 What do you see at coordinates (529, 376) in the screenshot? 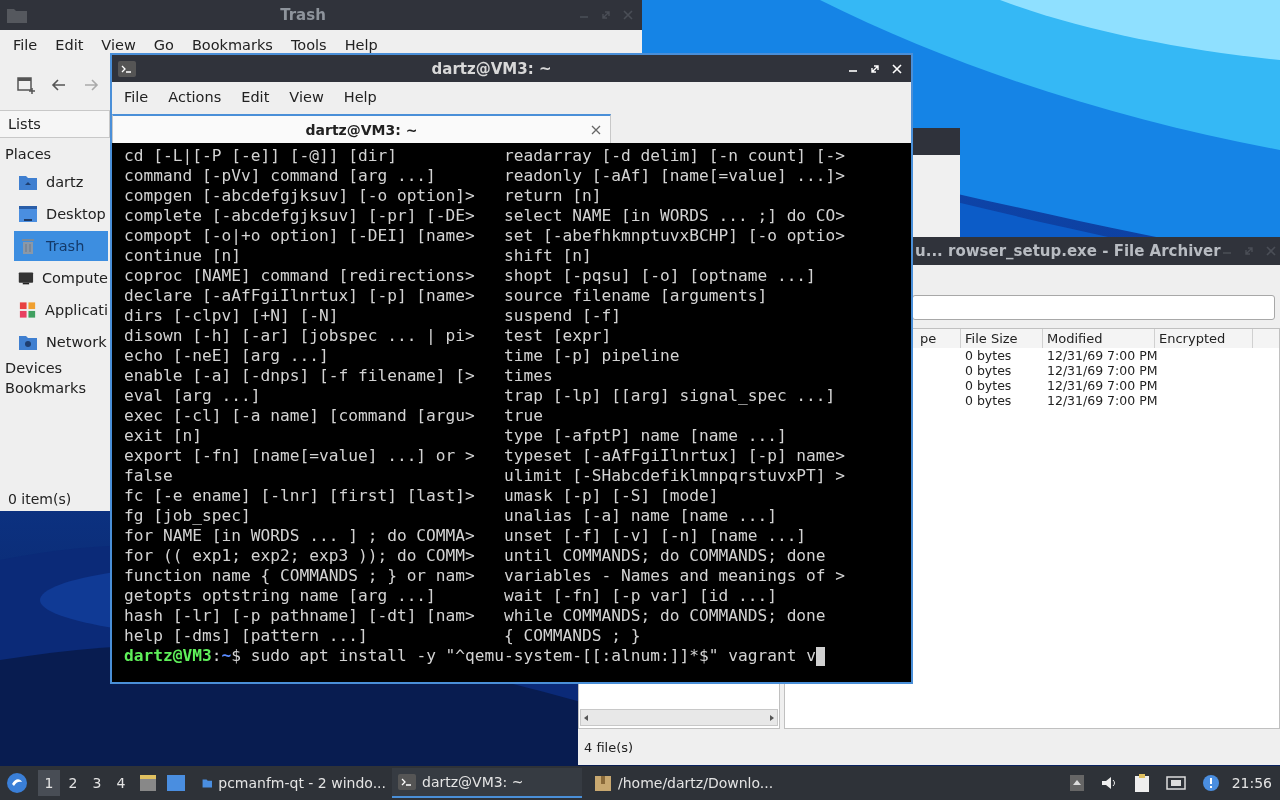
I see `terminal-text: times` at bounding box center [529, 376].